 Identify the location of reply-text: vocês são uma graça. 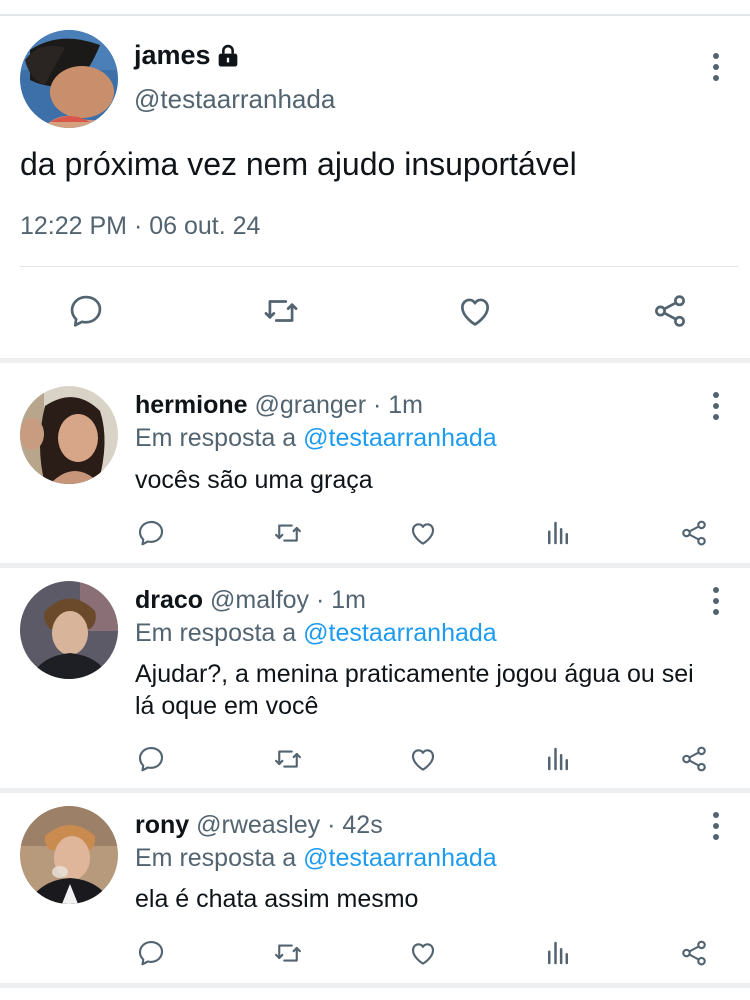
(254, 480).